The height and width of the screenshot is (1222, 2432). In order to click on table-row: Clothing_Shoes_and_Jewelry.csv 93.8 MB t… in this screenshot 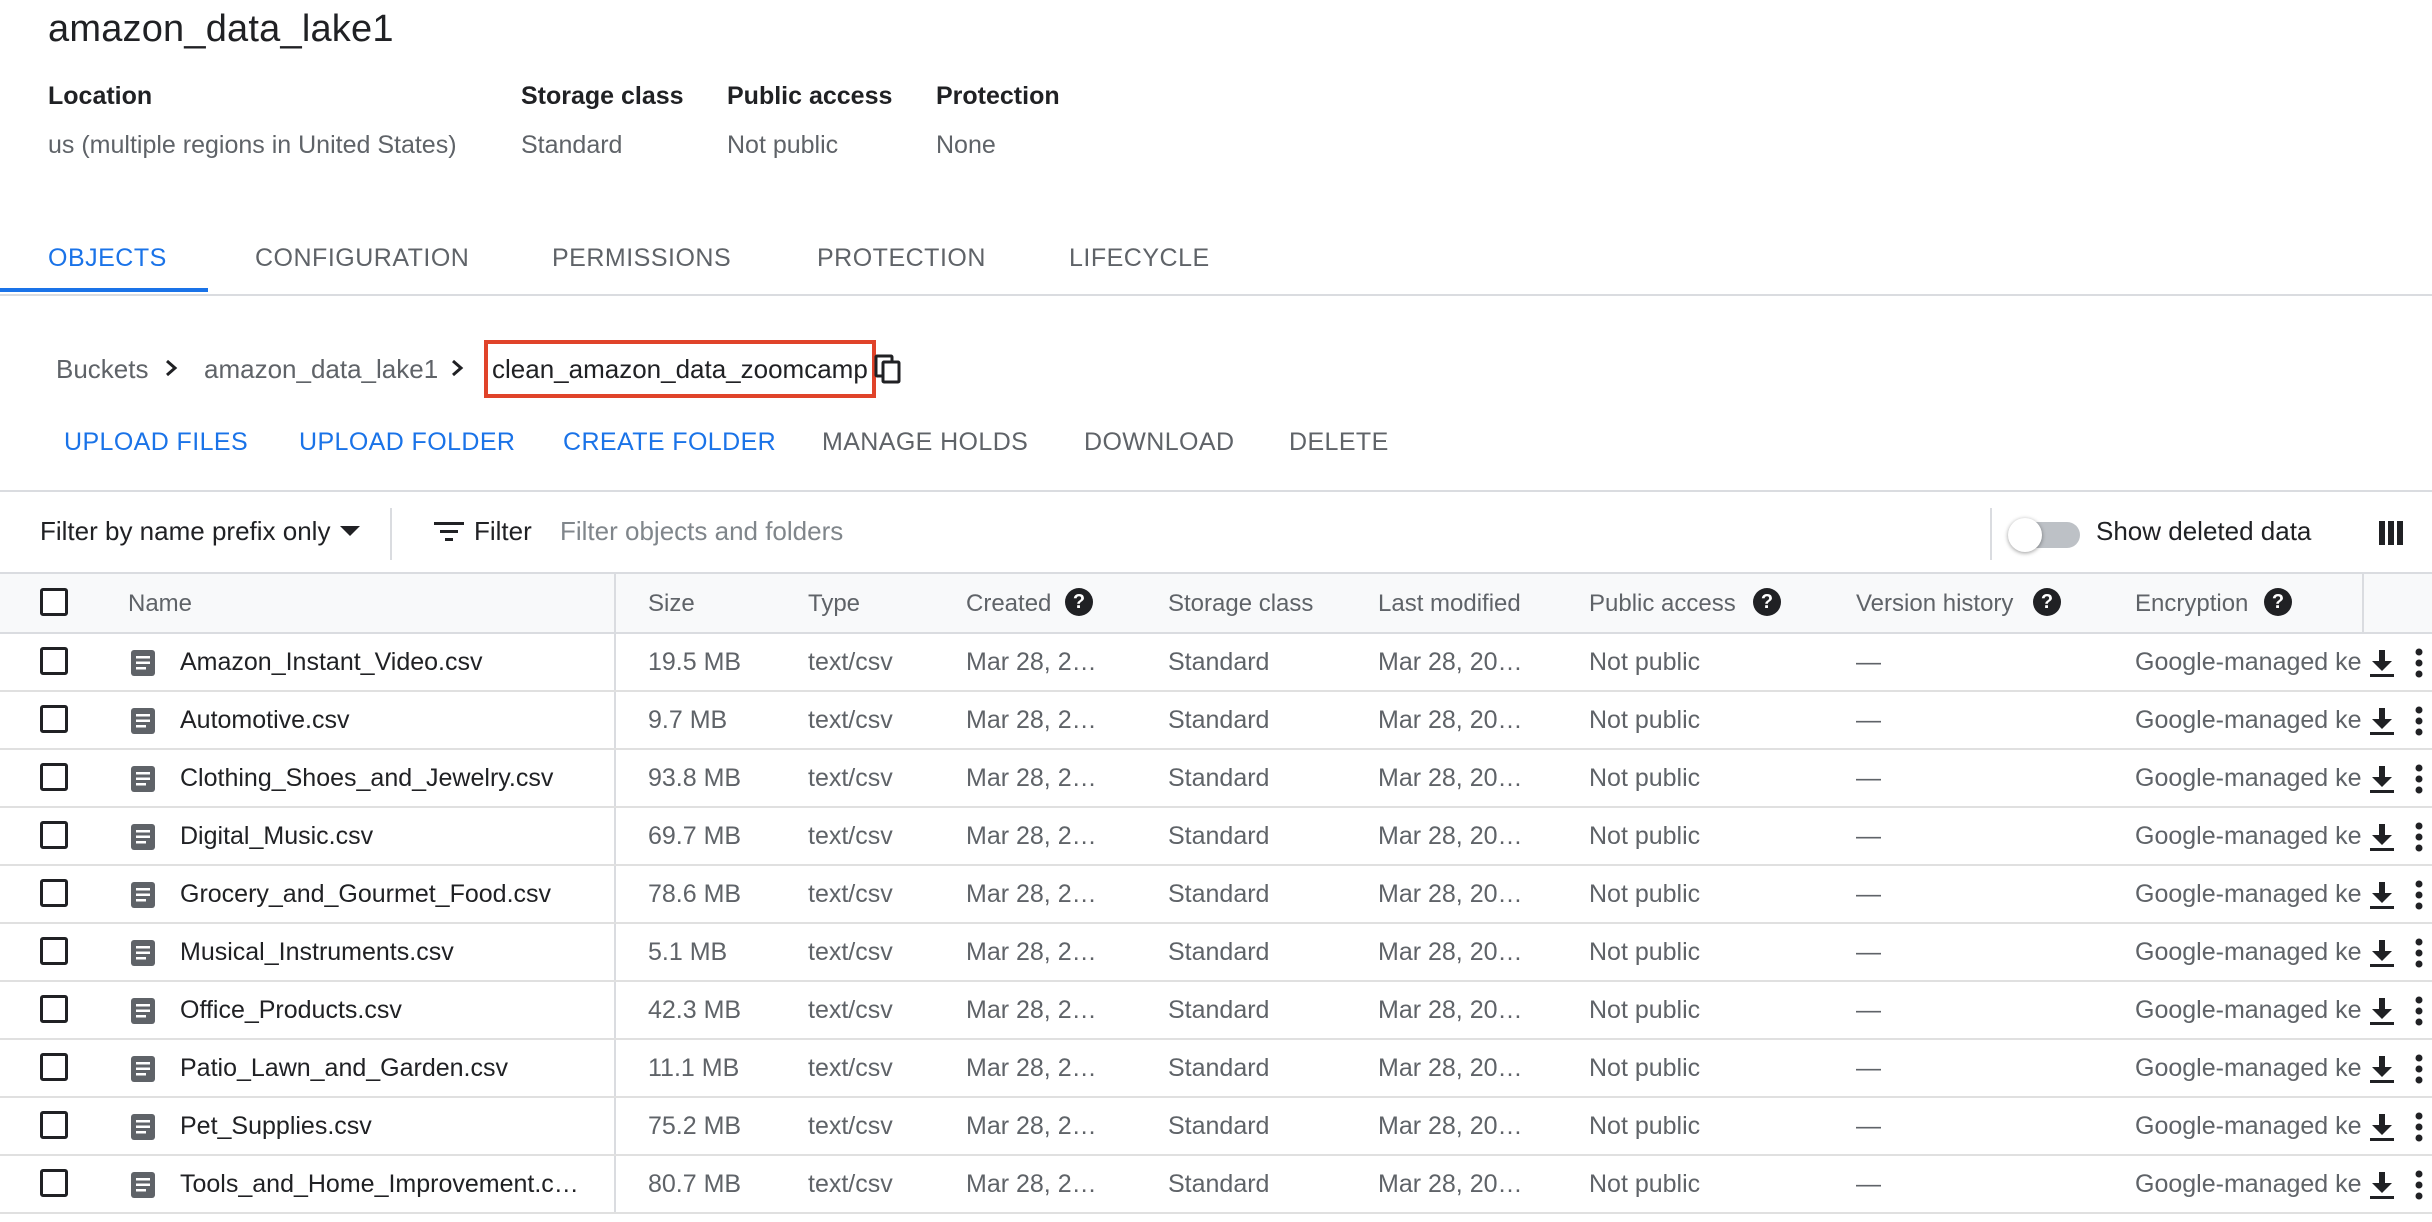, I will do `click(1216, 779)`.